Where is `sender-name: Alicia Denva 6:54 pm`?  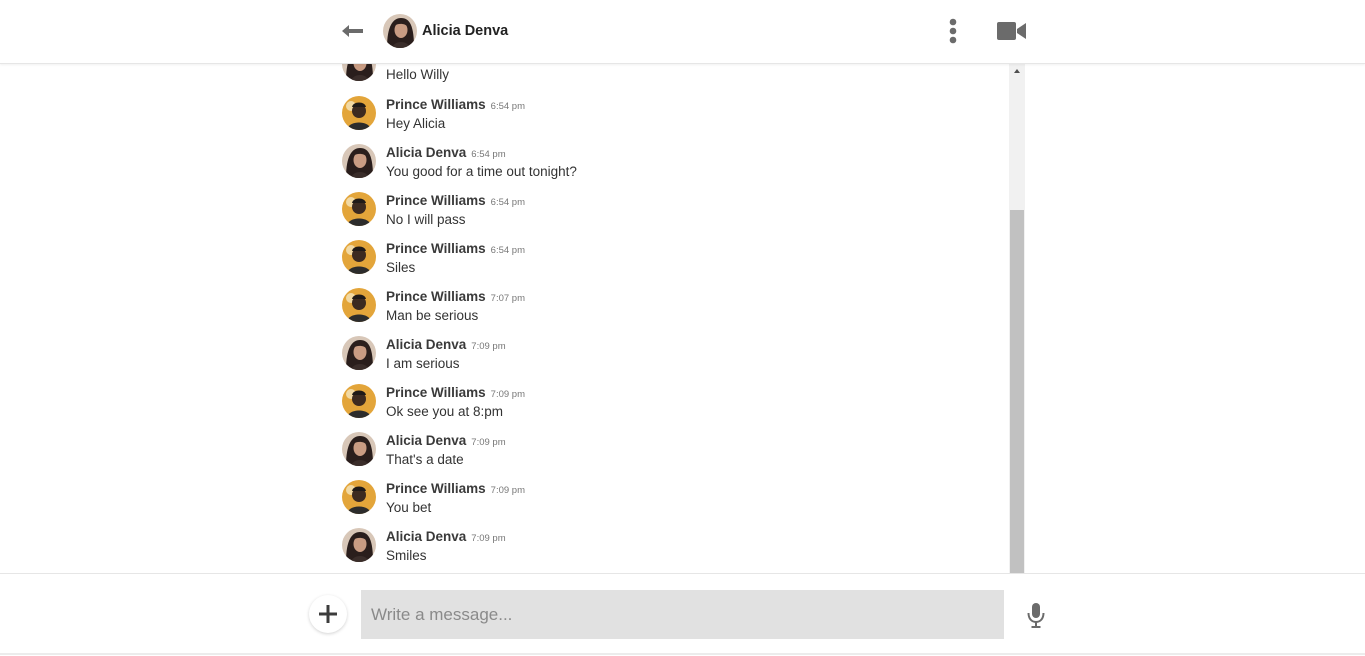
sender-name: Alicia Denva 6:54 pm is located at coordinates (446, 152).